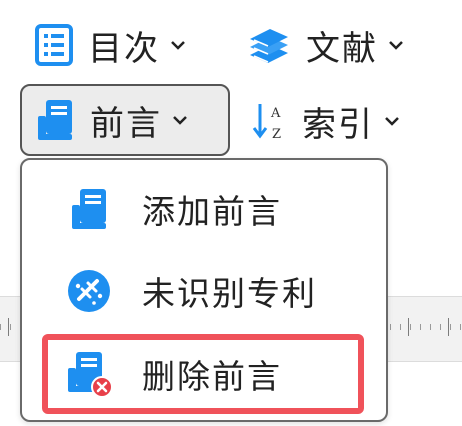 This screenshot has width=462, height=426. What do you see at coordinates (212, 376) in the screenshot?
I see `menu-item-label: 删除前言` at bounding box center [212, 376].